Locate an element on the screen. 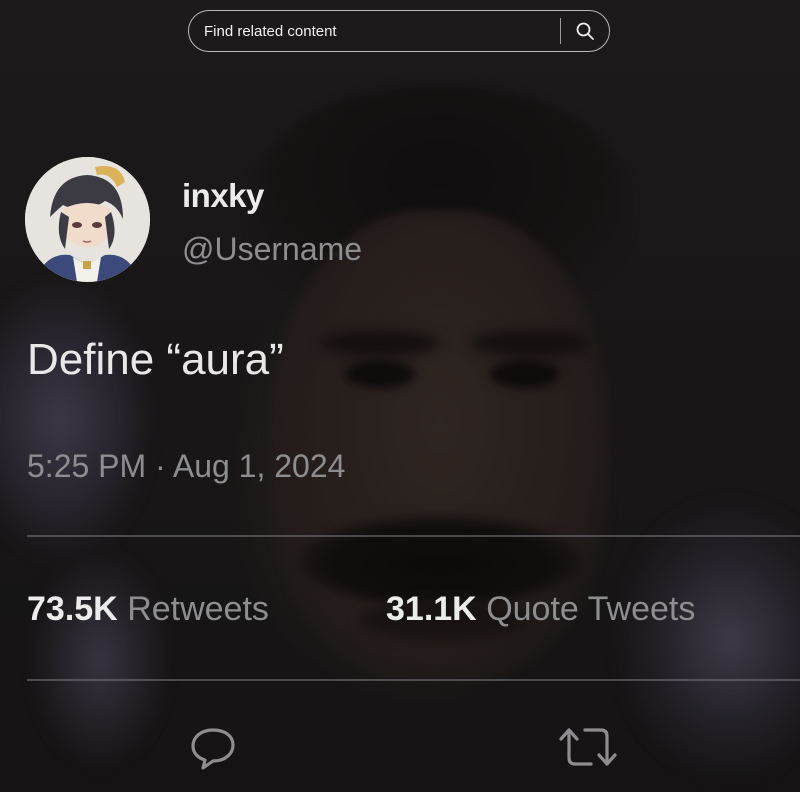 Image resolution: width=800 pixels, height=792 pixels. avatar-image is located at coordinates (87, 219).